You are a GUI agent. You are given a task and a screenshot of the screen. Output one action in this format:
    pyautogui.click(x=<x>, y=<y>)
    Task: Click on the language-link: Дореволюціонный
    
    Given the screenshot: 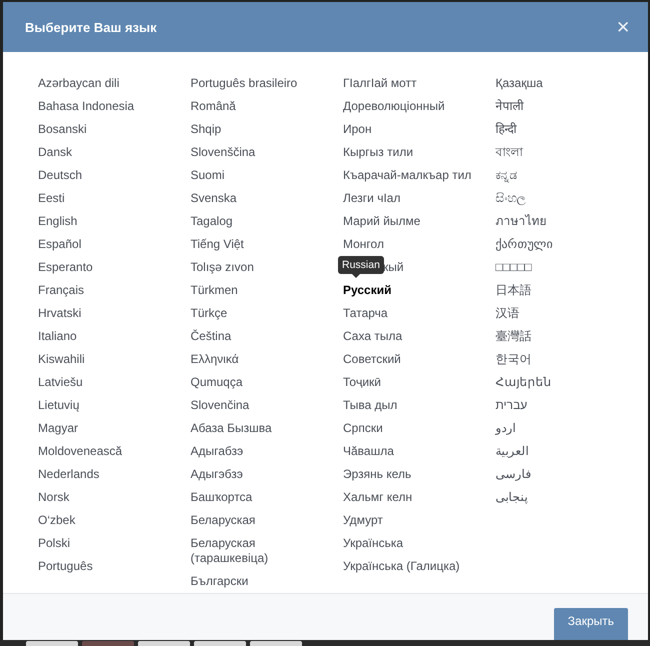 What is the action you would take?
    pyautogui.click(x=394, y=106)
    